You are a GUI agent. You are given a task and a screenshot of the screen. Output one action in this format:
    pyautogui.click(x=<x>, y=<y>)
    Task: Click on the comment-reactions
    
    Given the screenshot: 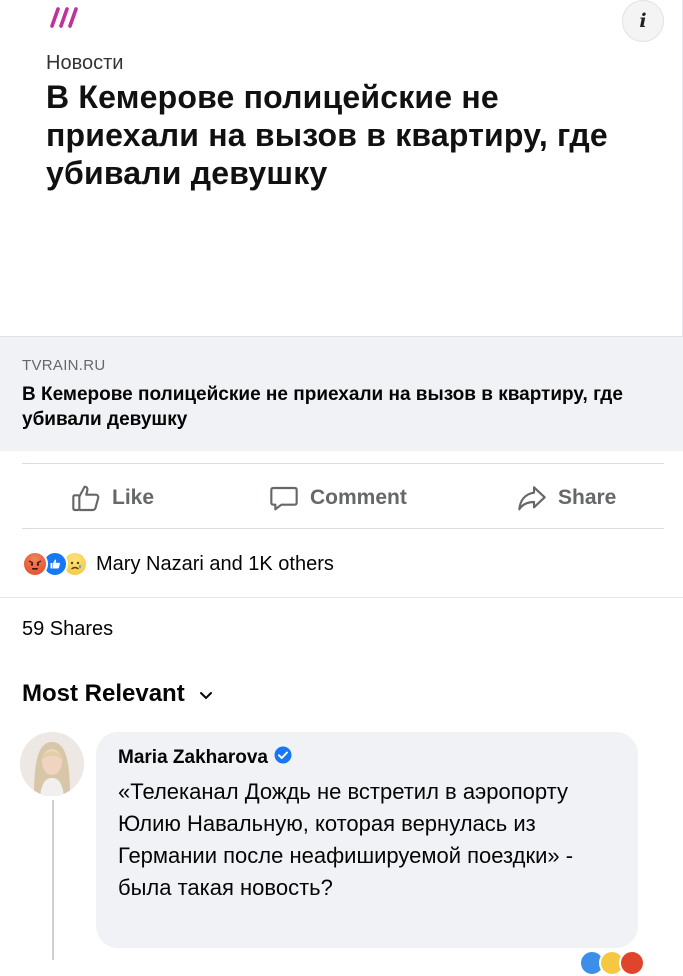 What is the action you would take?
    pyautogui.click(x=612, y=963)
    